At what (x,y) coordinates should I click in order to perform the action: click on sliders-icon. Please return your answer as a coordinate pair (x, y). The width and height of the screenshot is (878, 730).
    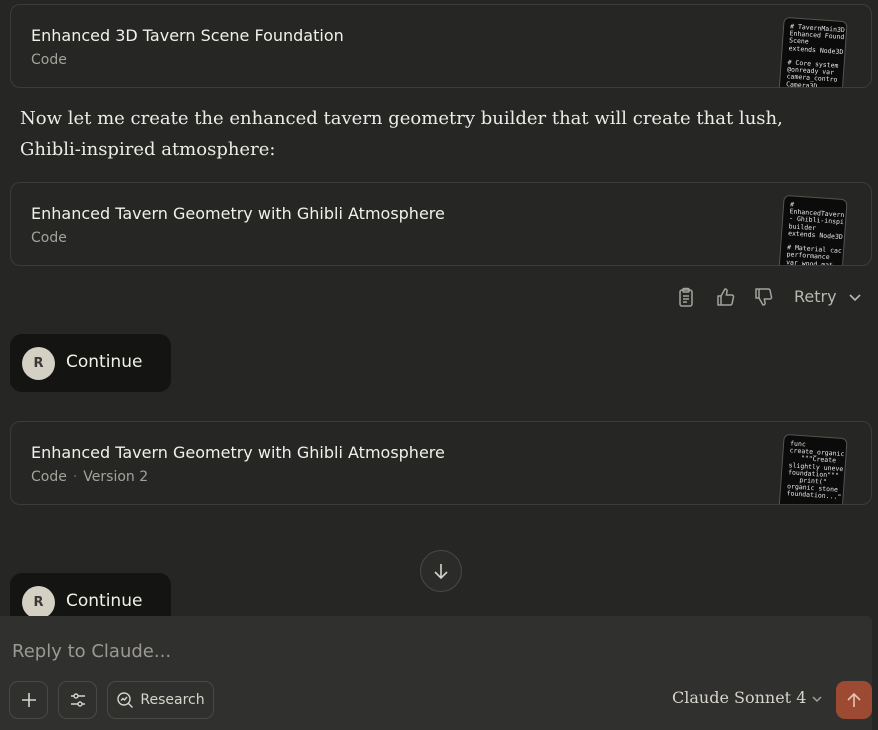
    Looking at the image, I should click on (77, 700).